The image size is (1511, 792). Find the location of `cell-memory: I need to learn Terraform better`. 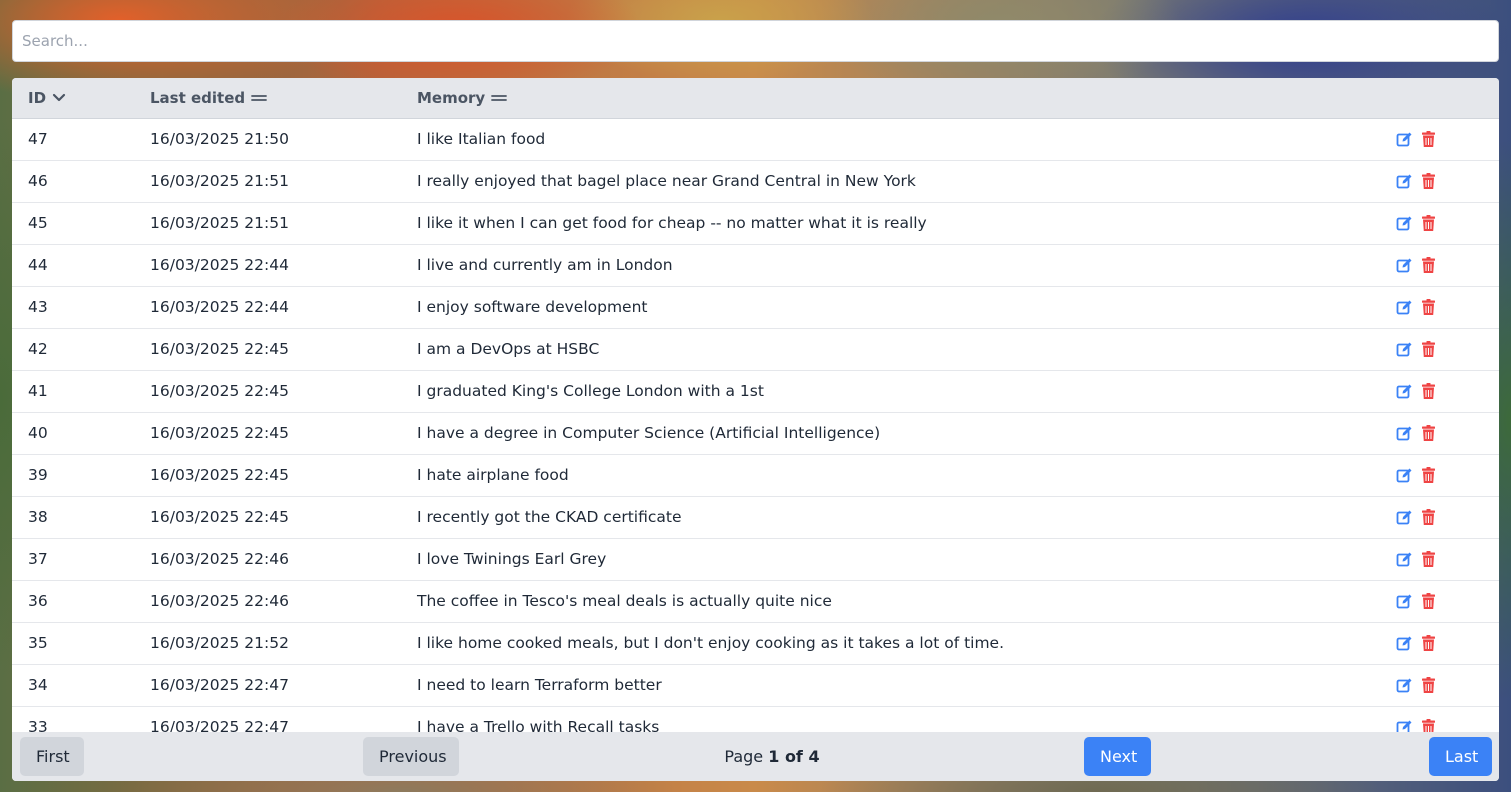

cell-memory: I need to learn Terraform better is located at coordinates (539, 685).